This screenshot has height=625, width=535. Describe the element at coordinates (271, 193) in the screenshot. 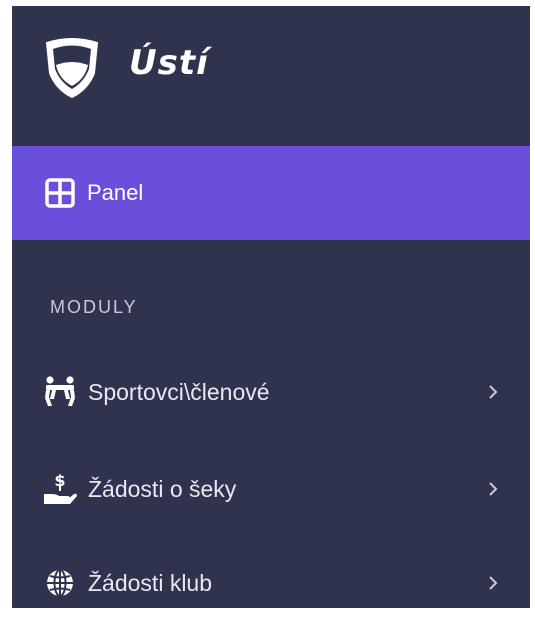

I see `nav-item-panel: Panel` at that location.